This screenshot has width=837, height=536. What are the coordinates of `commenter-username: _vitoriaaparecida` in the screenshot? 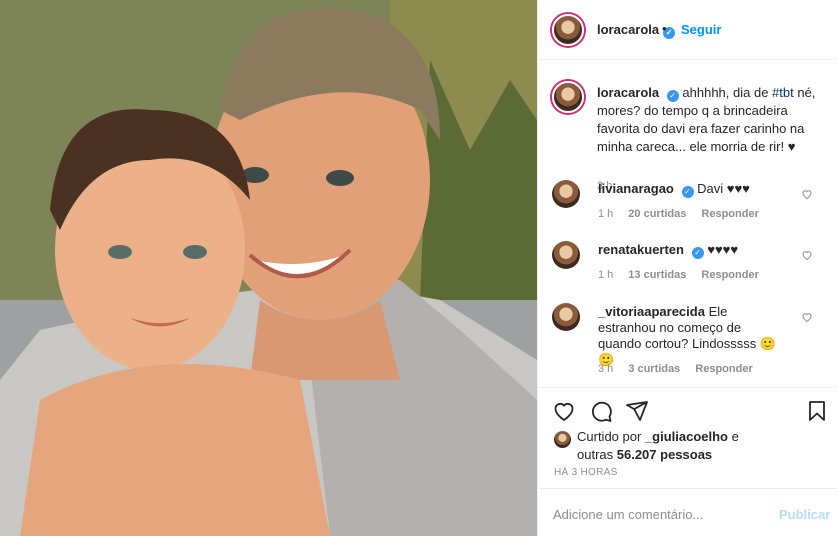 It's located at (651, 311).